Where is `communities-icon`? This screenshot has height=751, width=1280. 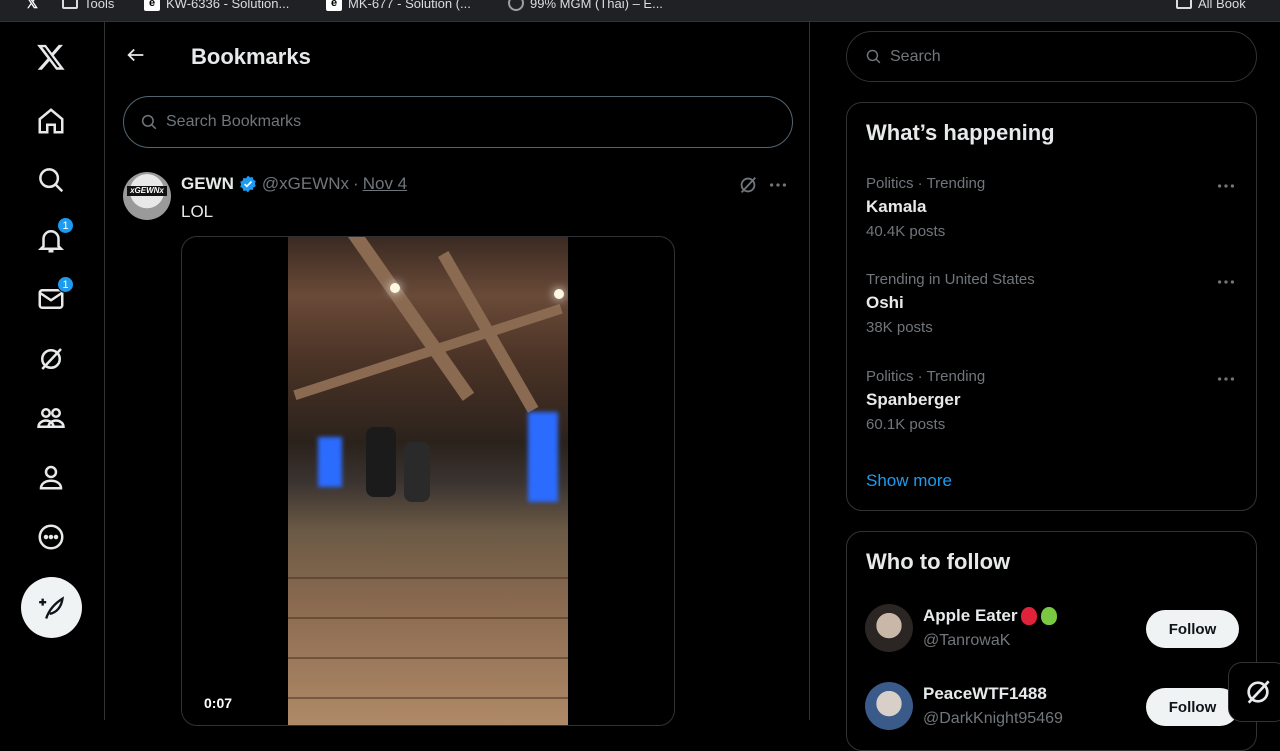 communities-icon is located at coordinates (51, 418).